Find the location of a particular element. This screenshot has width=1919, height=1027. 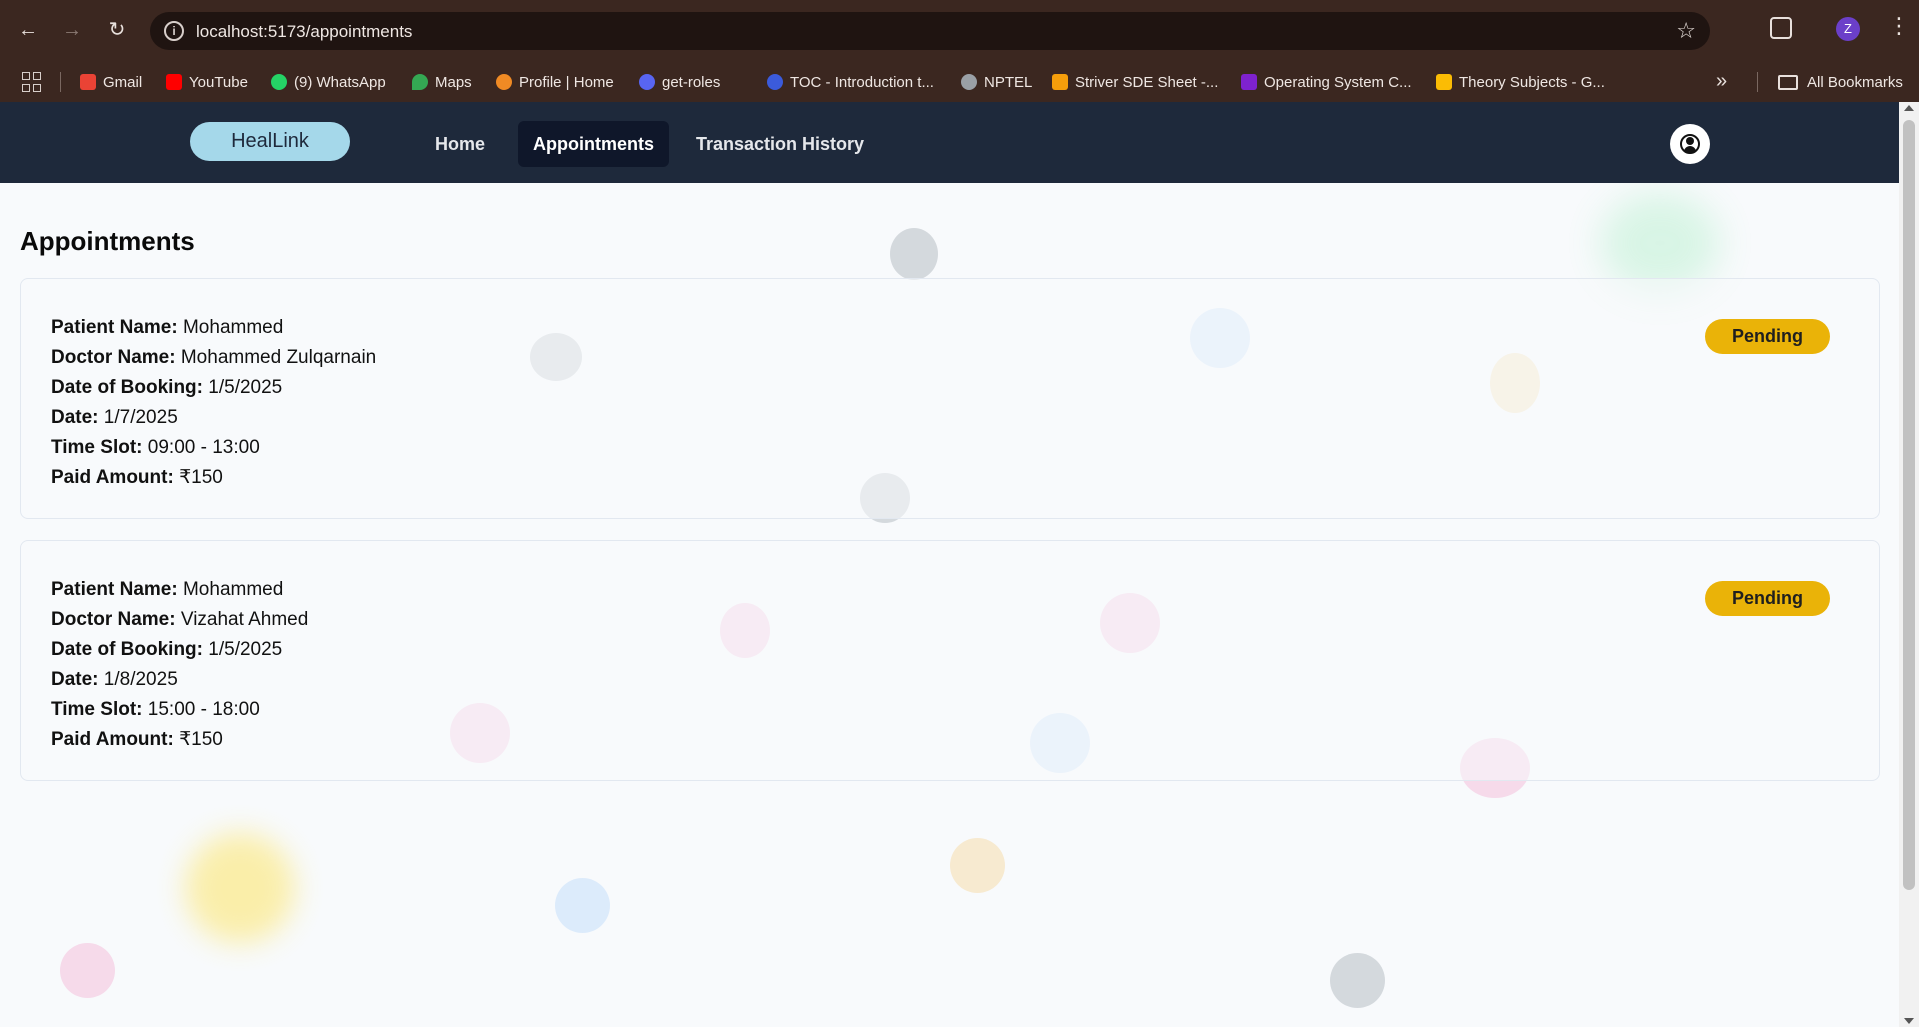

scroll-down-arrow-icon is located at coordinates (1909, 1021).